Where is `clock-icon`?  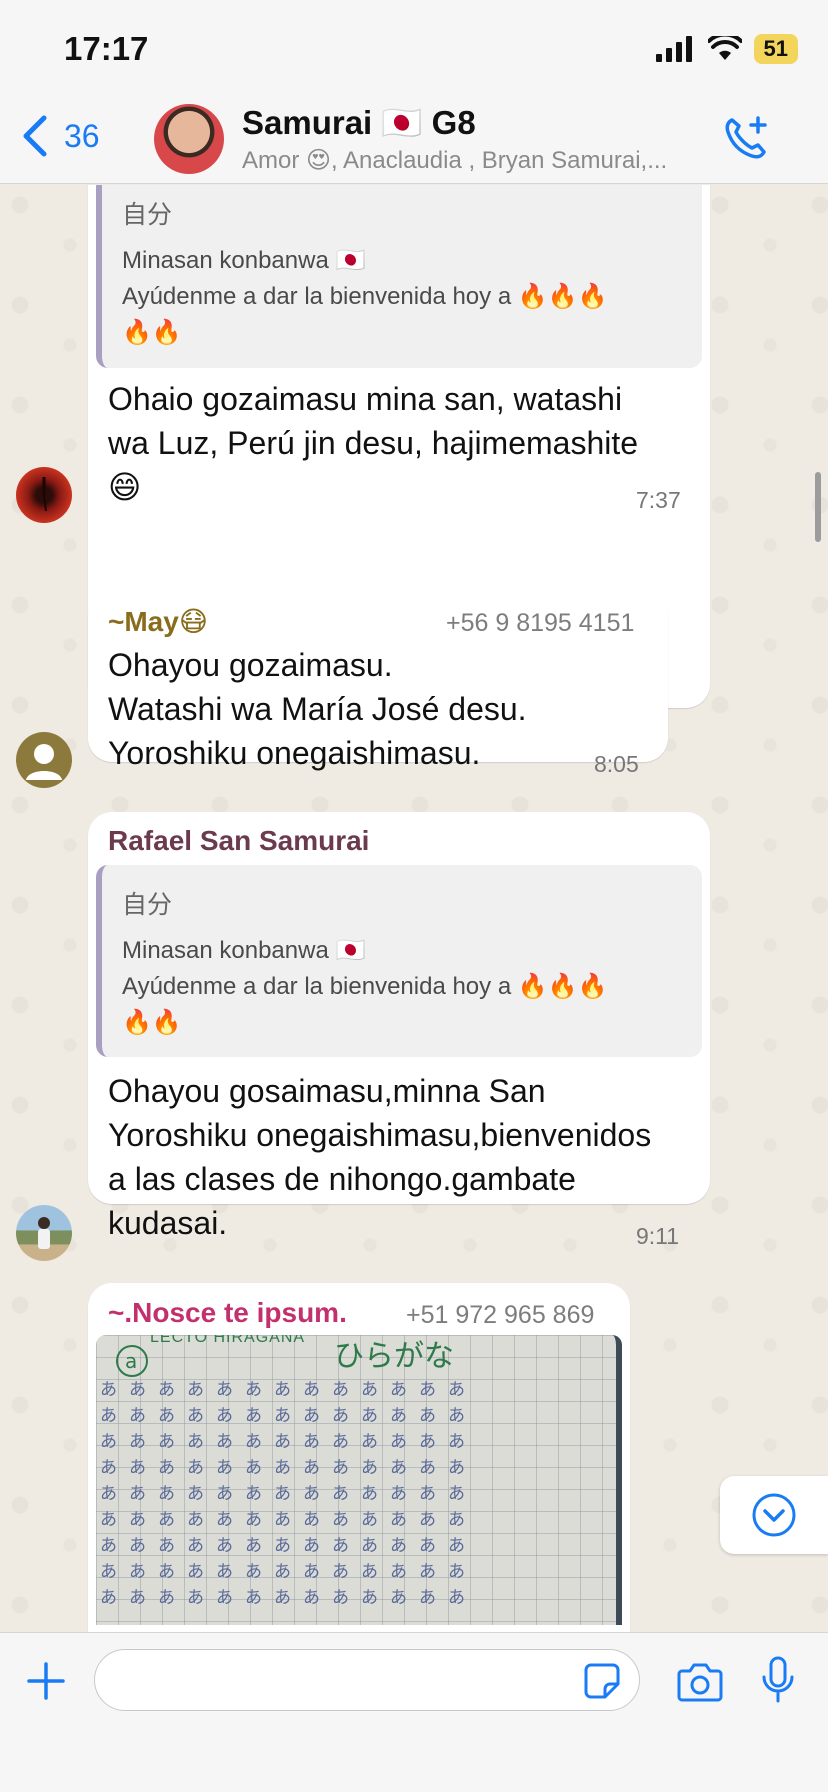 clock-icon is located at coordinates (44, 494).